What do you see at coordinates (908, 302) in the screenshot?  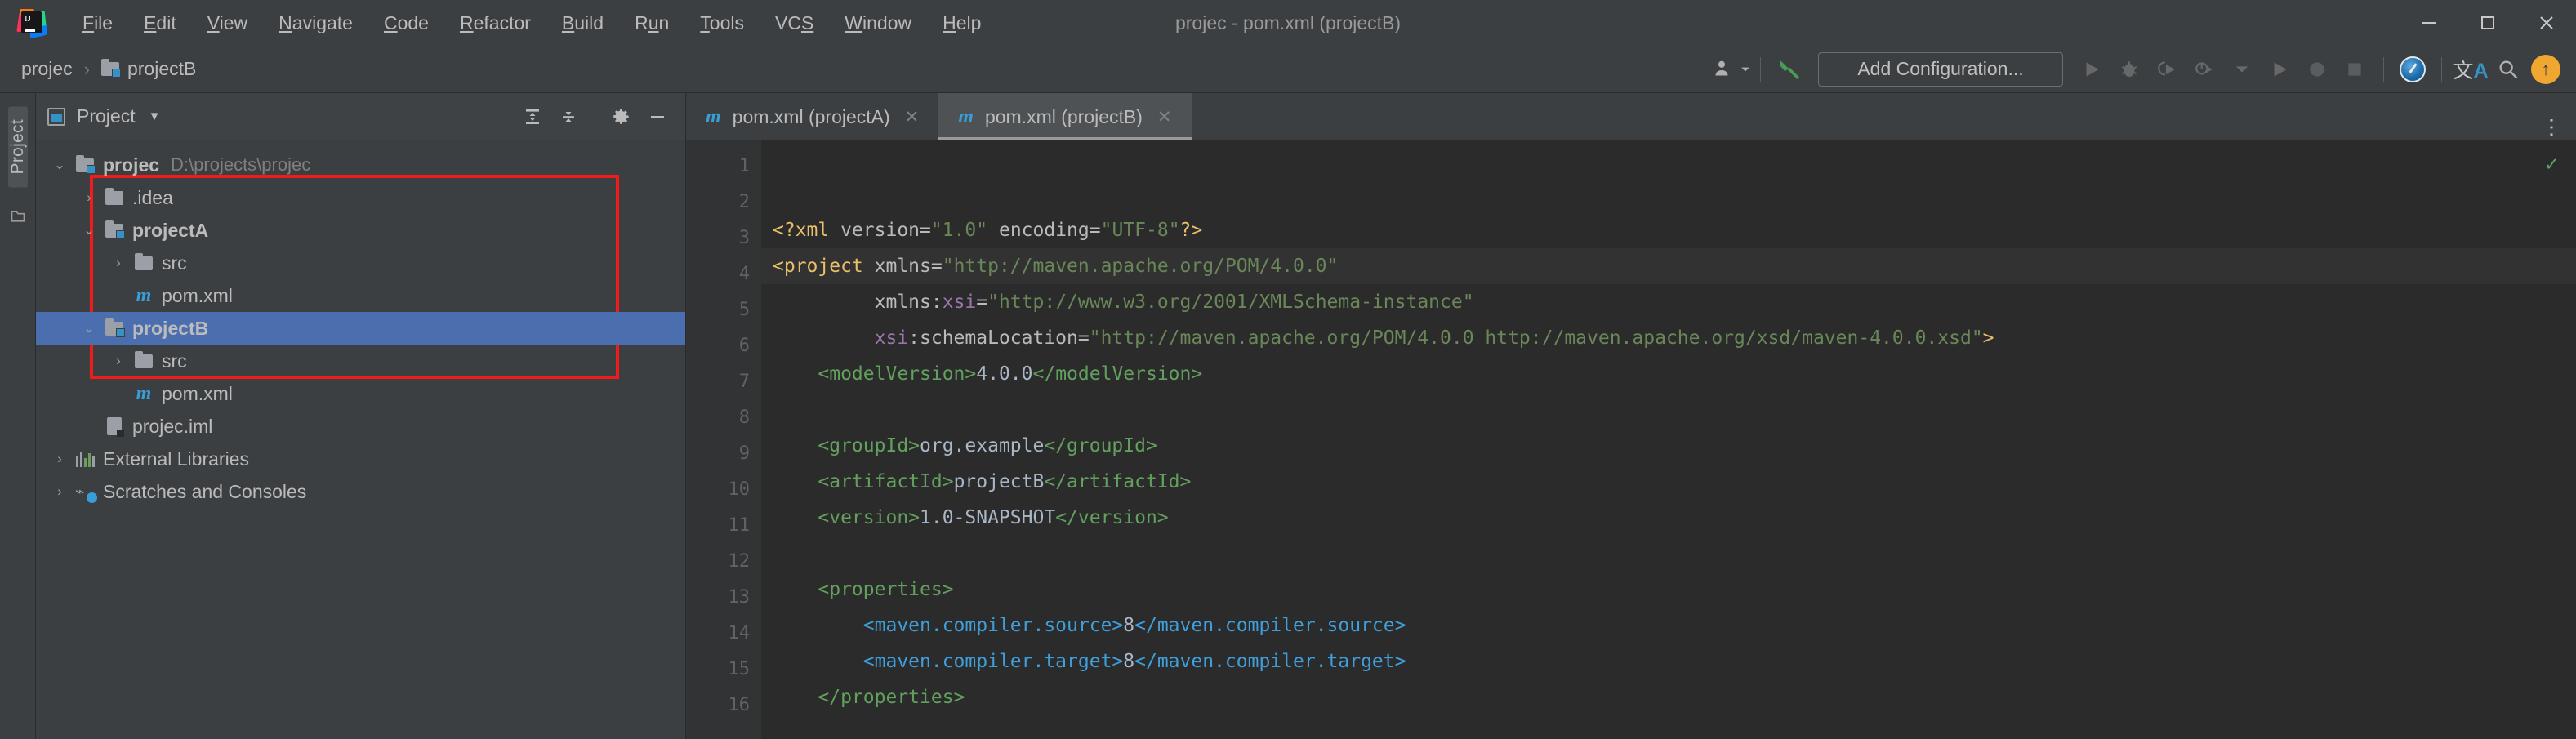 I see `code-token: xmlns:` at bounding box center [908, 302].